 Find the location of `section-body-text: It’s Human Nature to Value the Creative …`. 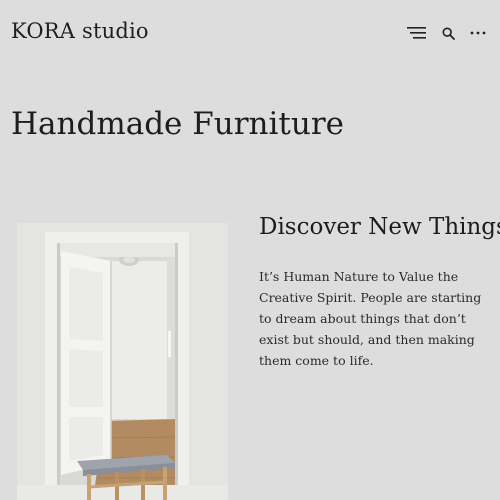

section-body-text: It’s Human Nature to Value the Creative … is located at coordinates (370, 318).